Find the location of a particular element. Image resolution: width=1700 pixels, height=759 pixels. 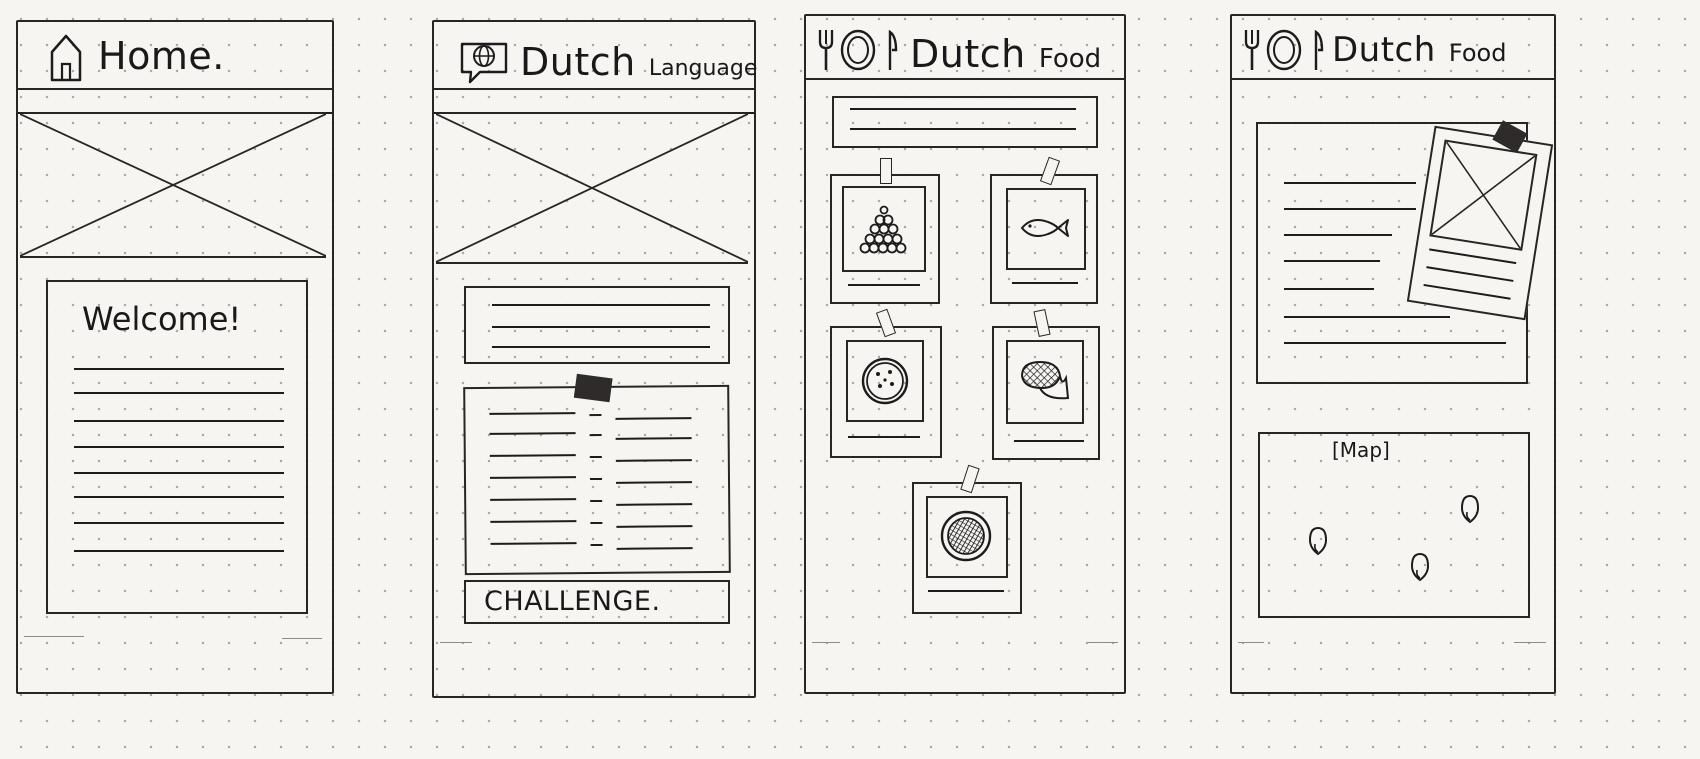

waffle-icon is located at coordinates (1045, 380).